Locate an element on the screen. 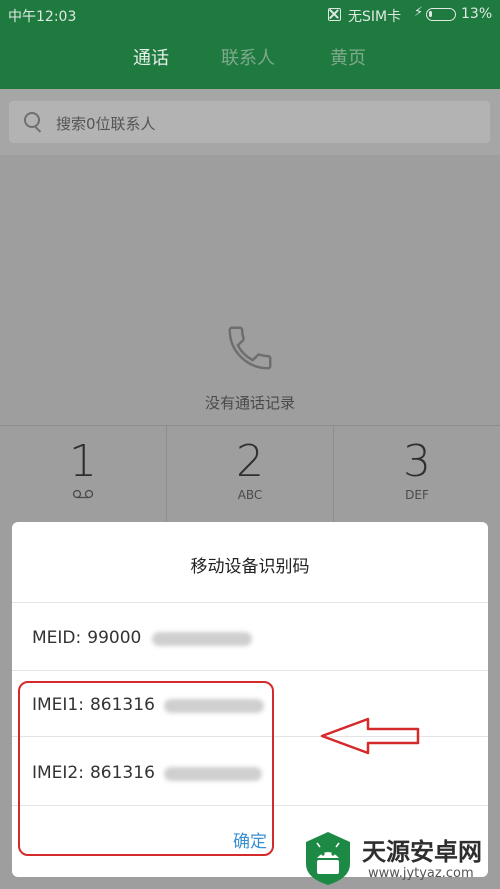  search-icon is located at coordinates (32, 120).